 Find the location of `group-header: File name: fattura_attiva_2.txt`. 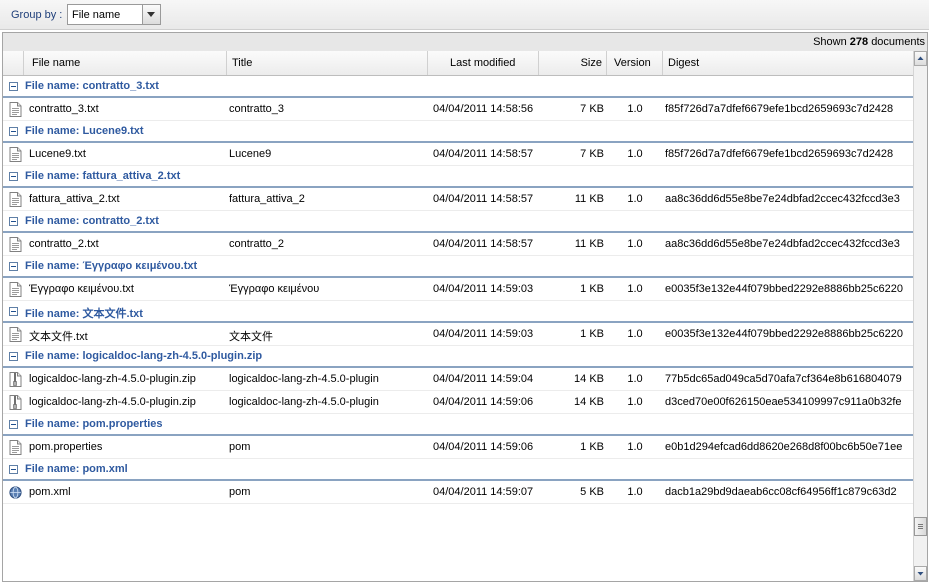

group-header: File name: fattura_attiva_2.txt is located at coordinates (458, 177).